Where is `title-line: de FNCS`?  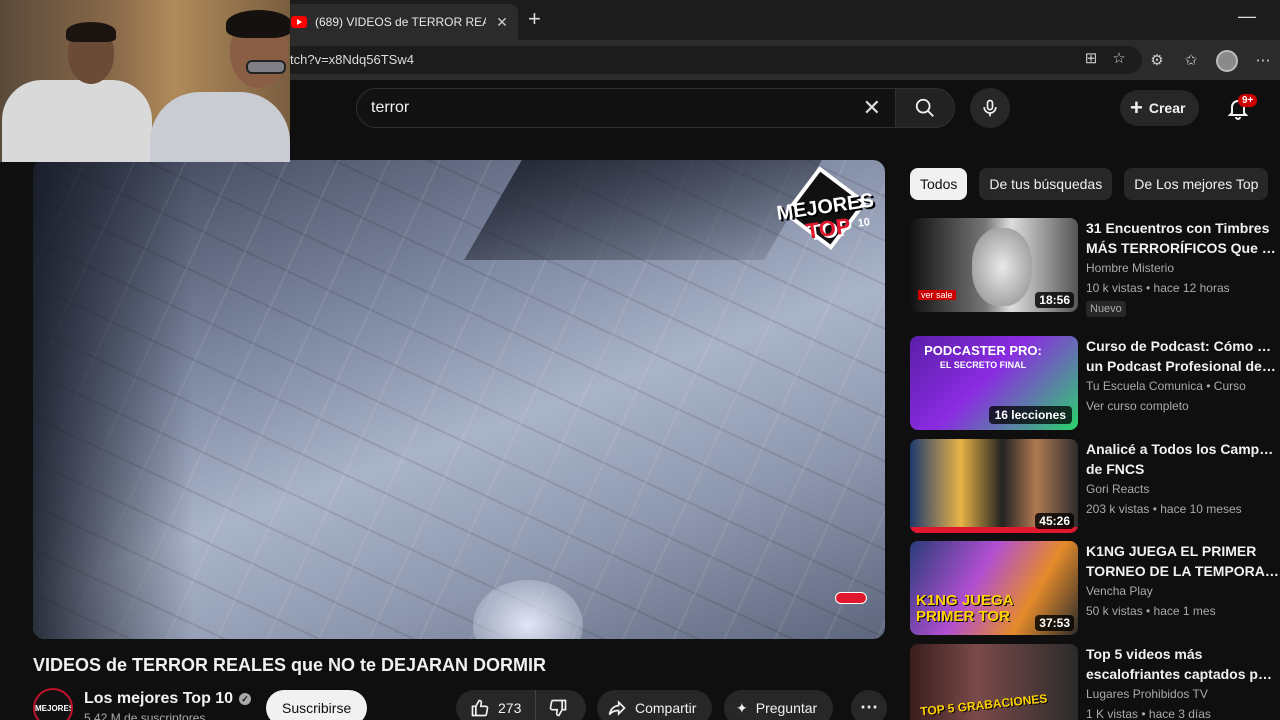 title-line: de FNCS is located at coordinates (1115, 469).